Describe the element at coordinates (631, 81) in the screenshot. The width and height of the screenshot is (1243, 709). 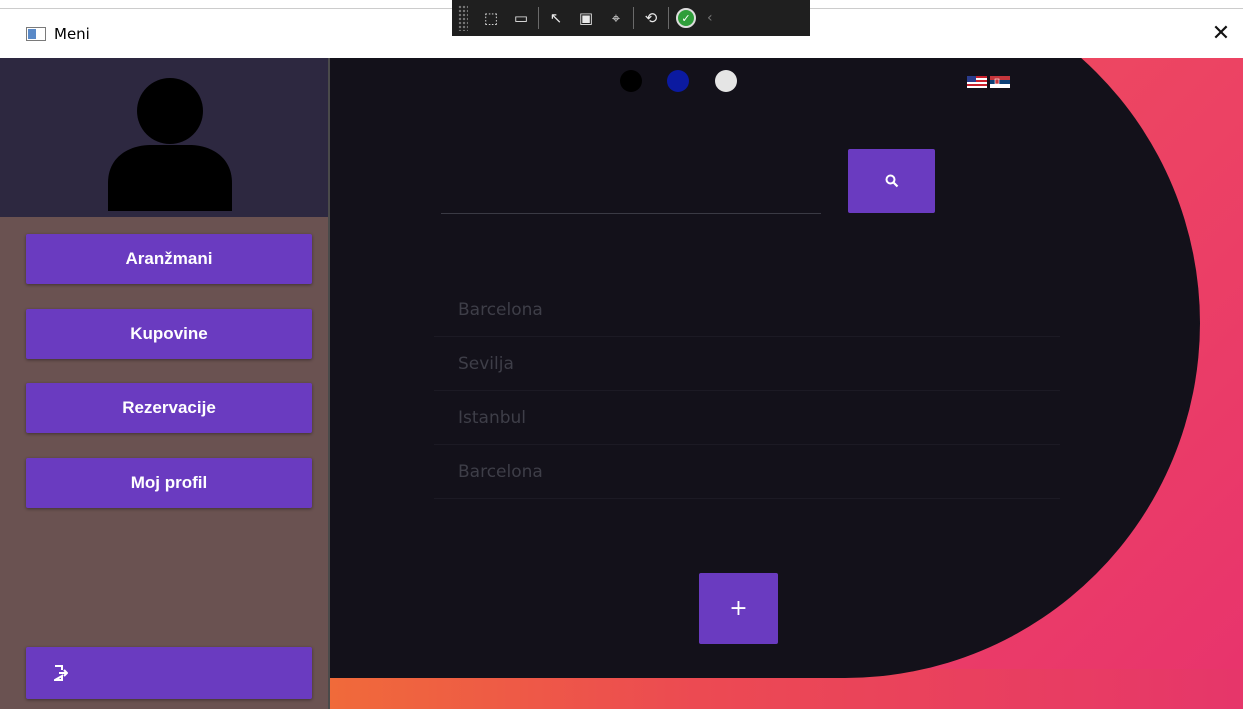
I see `theme-dot-black` at that location.